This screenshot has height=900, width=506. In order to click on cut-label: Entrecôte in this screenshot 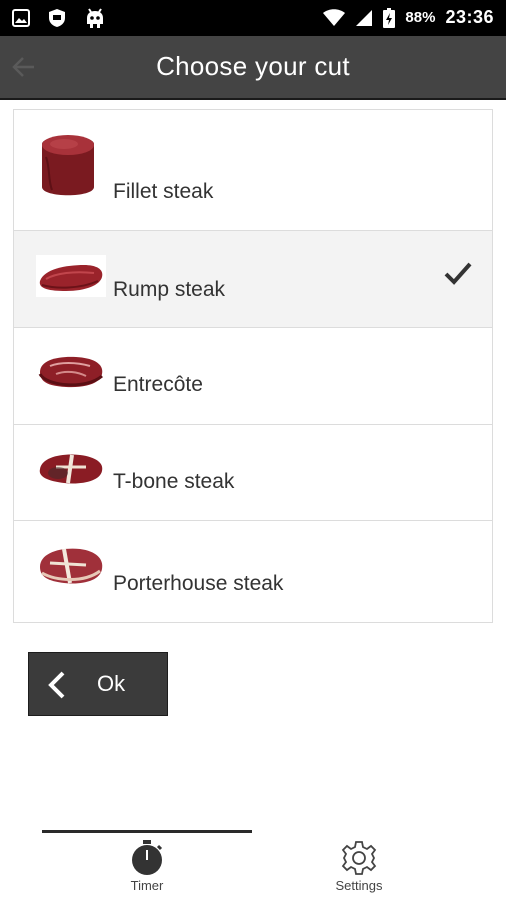, I will do `click(158, 384)`.